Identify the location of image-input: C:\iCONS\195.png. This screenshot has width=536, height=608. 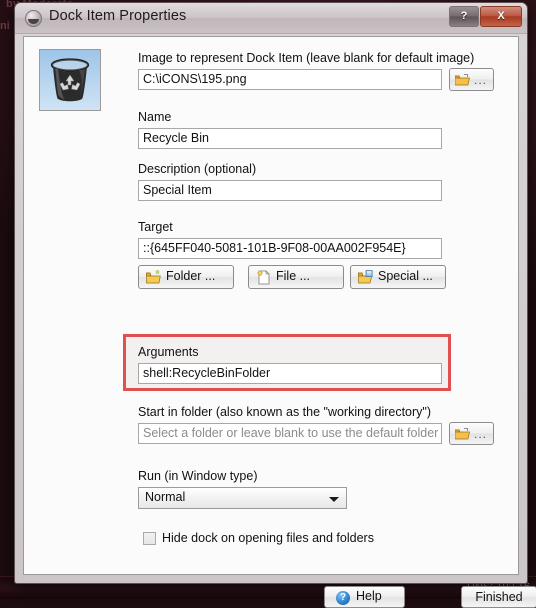
(290, 79).